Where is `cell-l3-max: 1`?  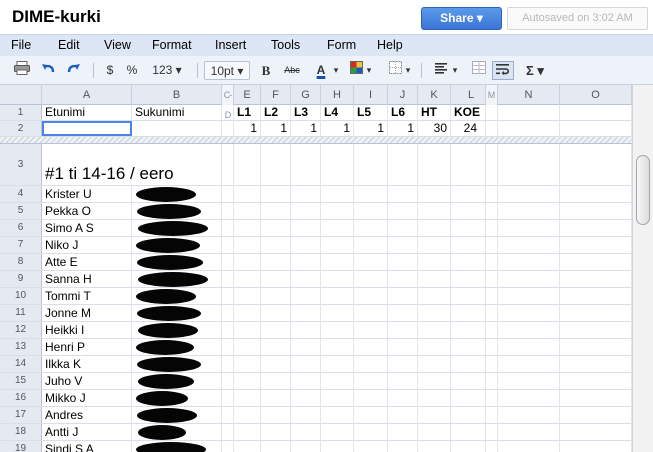 cell-l3-max: 1 is located at coordinates (306, 128).